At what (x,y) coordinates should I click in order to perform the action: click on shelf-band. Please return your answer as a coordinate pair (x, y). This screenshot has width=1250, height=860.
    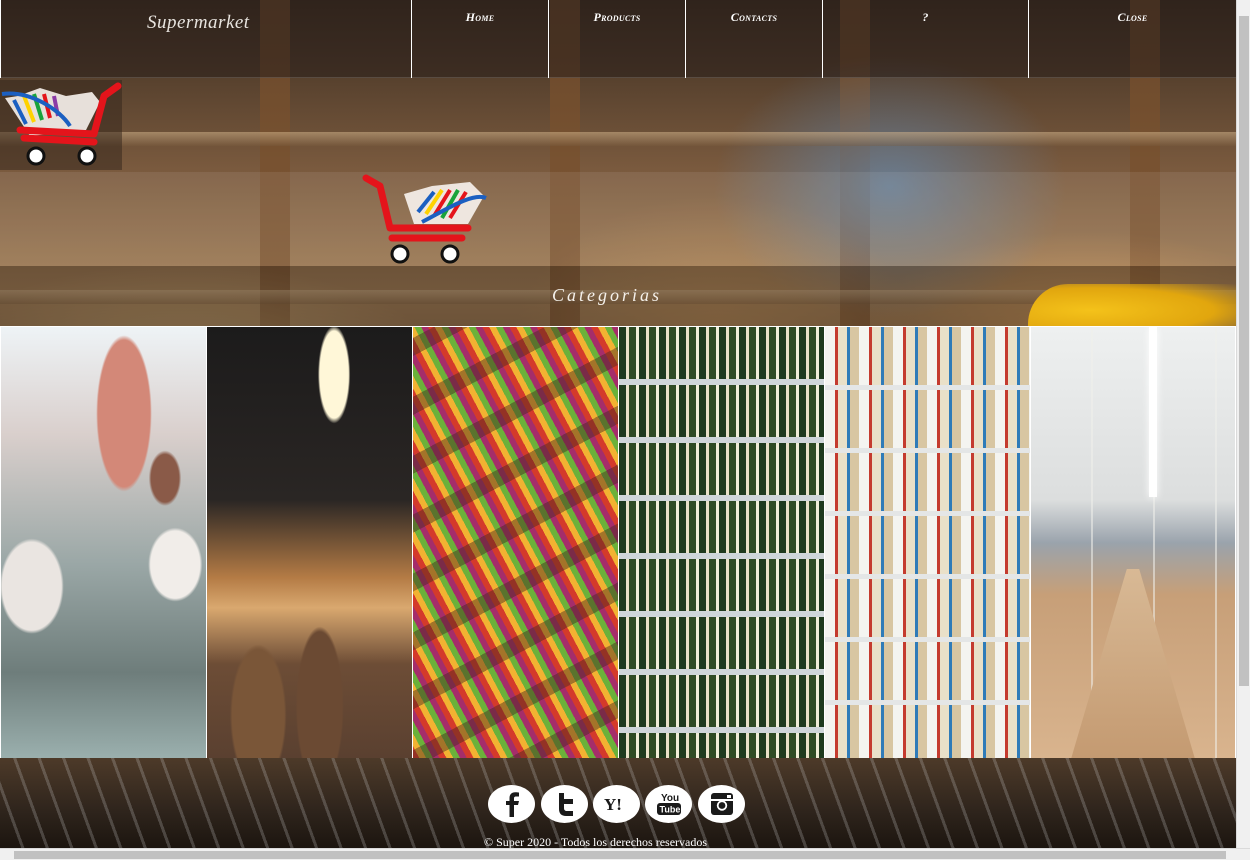
    Looking at the image, I should click on (618, 139).